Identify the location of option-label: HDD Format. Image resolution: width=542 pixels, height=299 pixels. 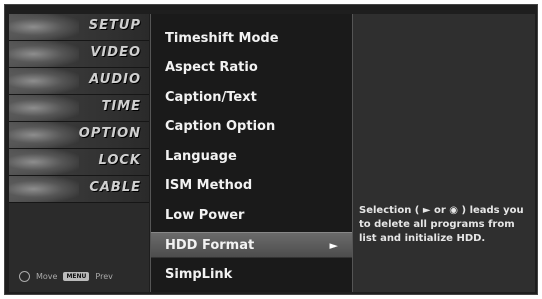
(210, 245).